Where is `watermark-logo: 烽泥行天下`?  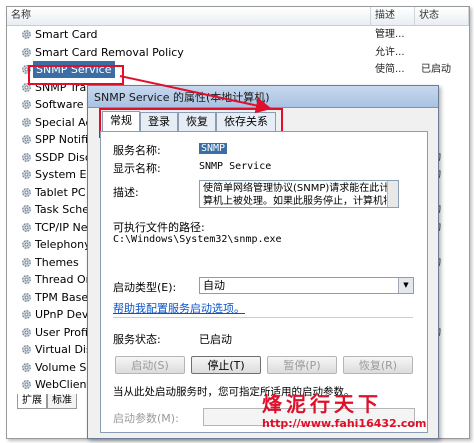
watermark-logo: 烽泥行天下 is located at coordinates (322, 404).